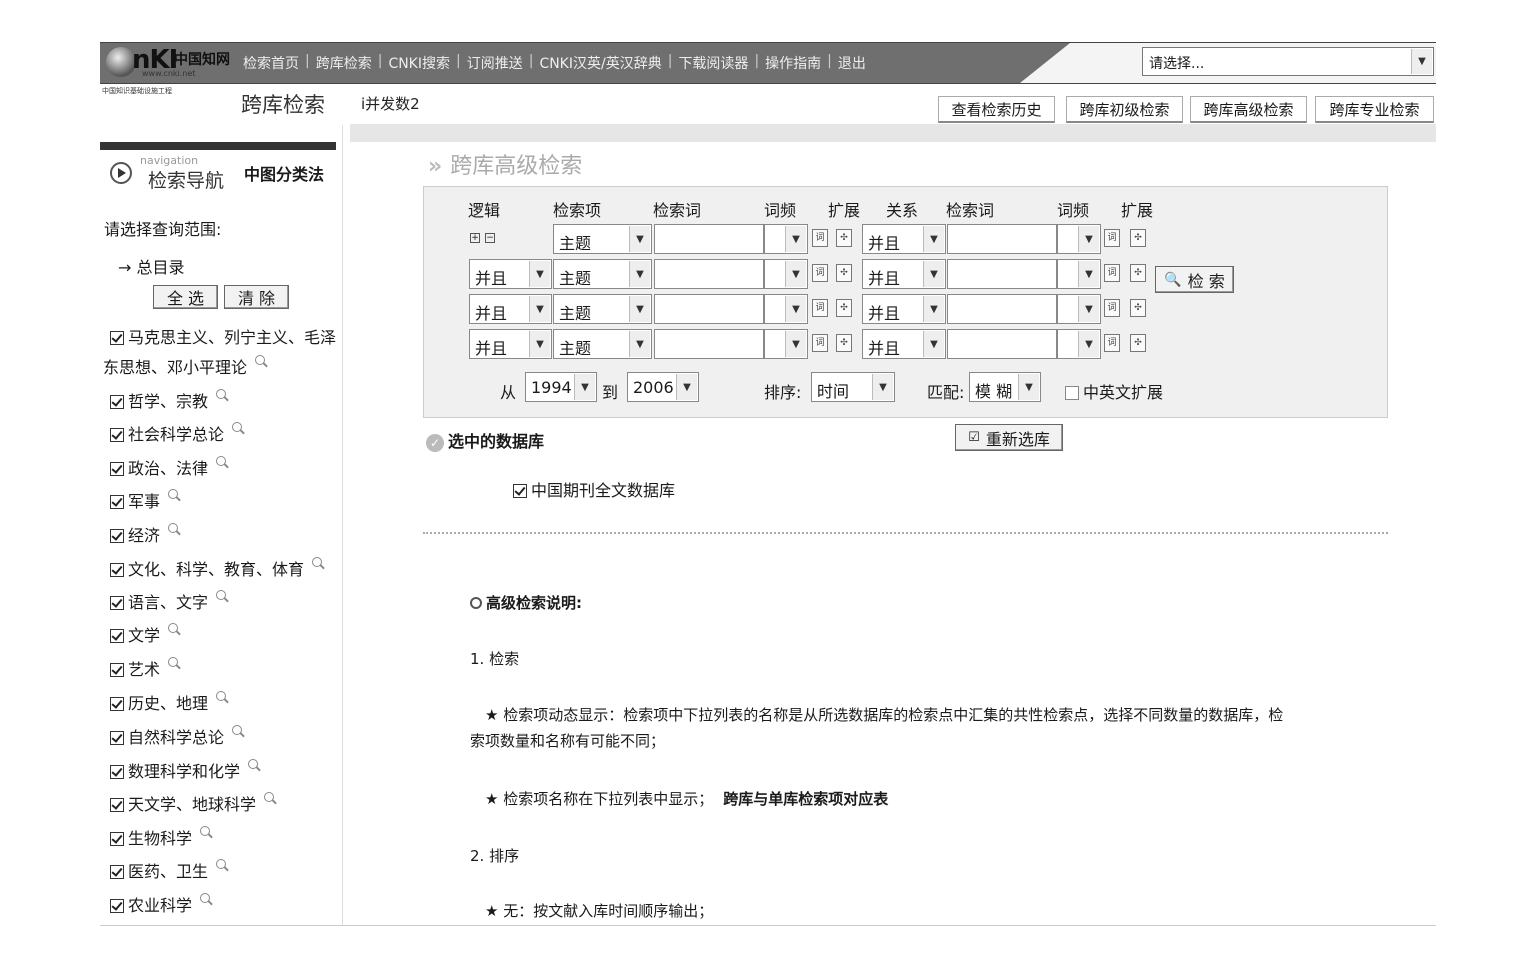 The height and width of the screenshot is (966, 1536). Describe the element at coordinates (490, 238) in the screenshot. I see `minus-icon: −` at that location.